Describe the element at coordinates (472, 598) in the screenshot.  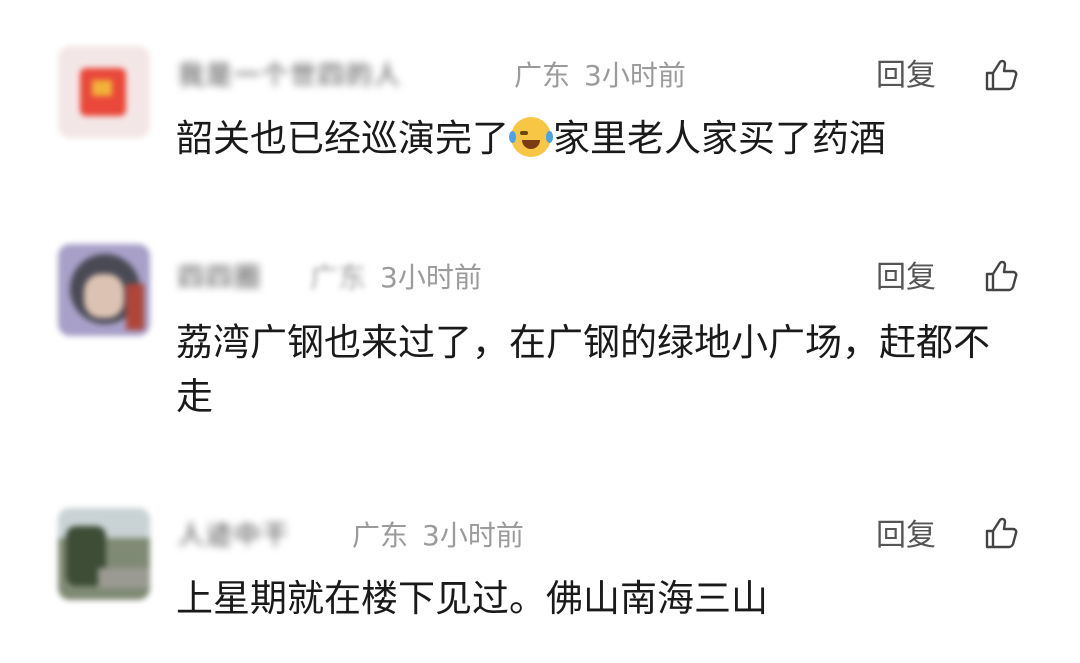
I see `comment-text: 上星期就在楼下见过。佛山南海三山` at that location.